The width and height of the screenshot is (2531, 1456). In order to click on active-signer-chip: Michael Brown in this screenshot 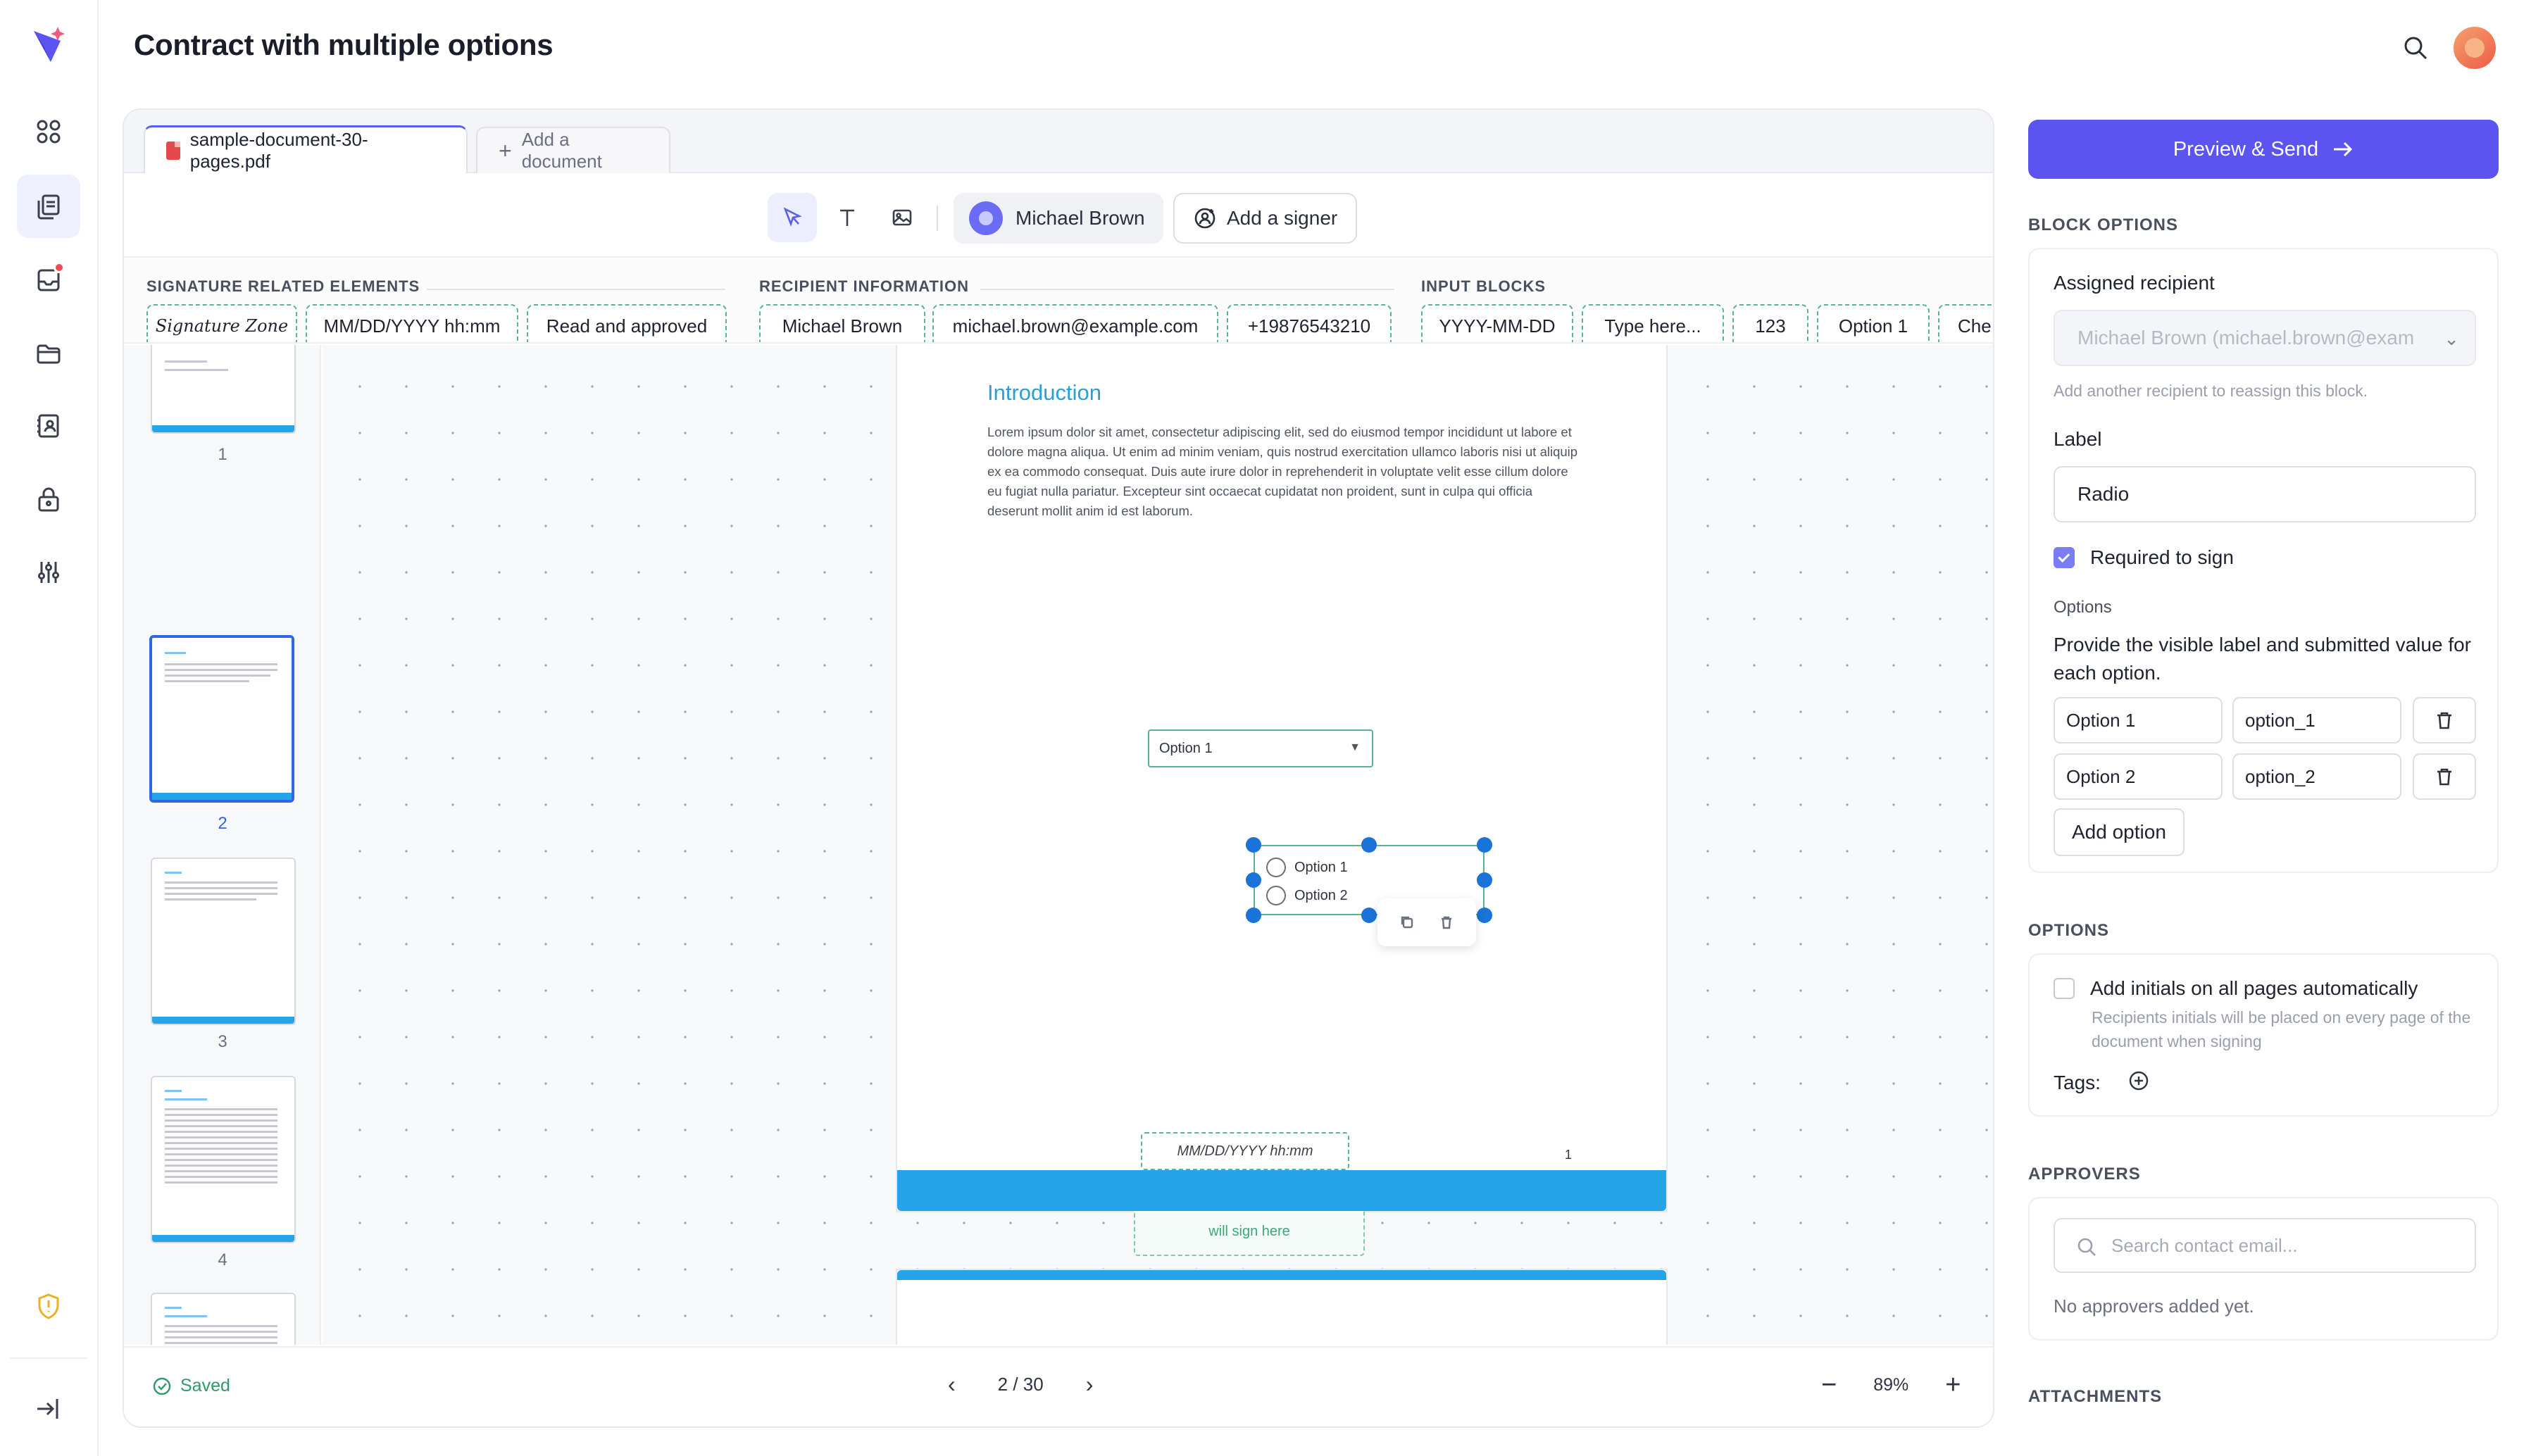, I will do `click(1058, 218)`.